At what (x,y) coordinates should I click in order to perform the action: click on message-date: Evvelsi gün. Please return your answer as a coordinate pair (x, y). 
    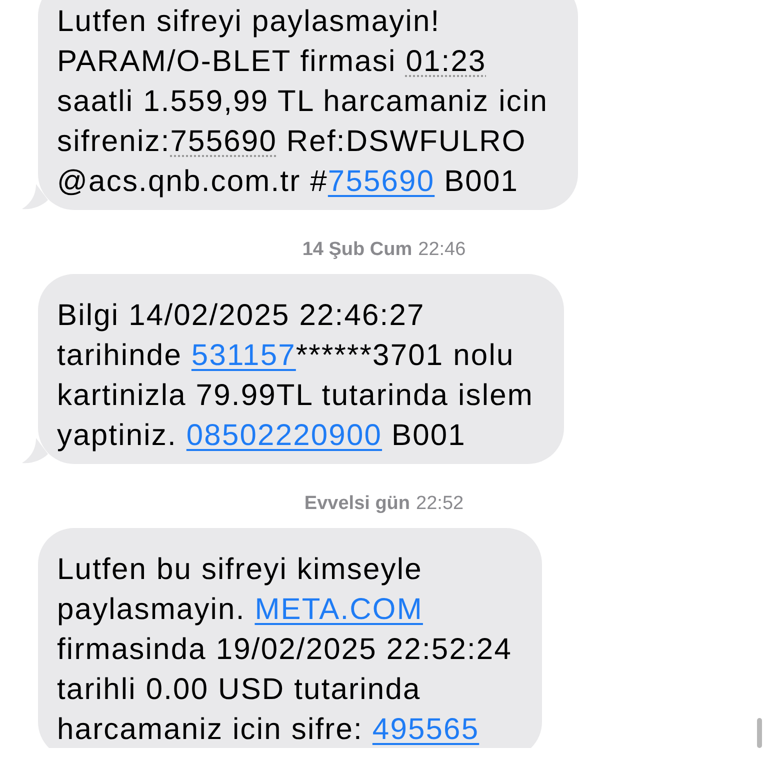
    Looking at the image, I should click on (357, 504).